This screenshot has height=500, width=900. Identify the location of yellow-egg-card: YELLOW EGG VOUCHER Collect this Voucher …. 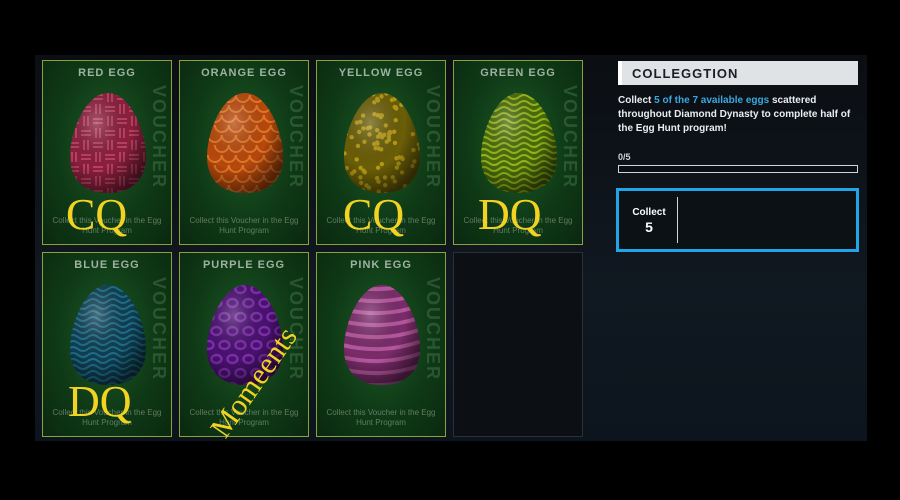
(381, 152).